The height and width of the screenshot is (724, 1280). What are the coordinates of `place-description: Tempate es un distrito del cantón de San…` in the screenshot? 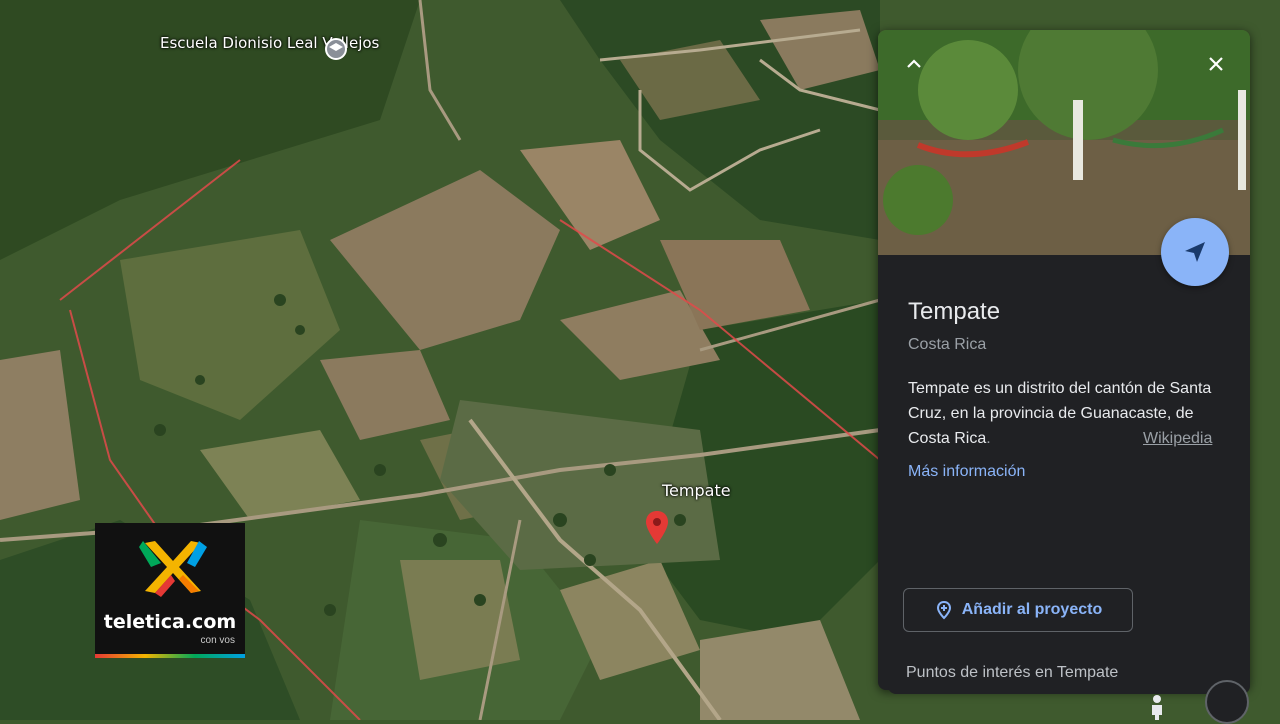 It's located at (1068, 413).